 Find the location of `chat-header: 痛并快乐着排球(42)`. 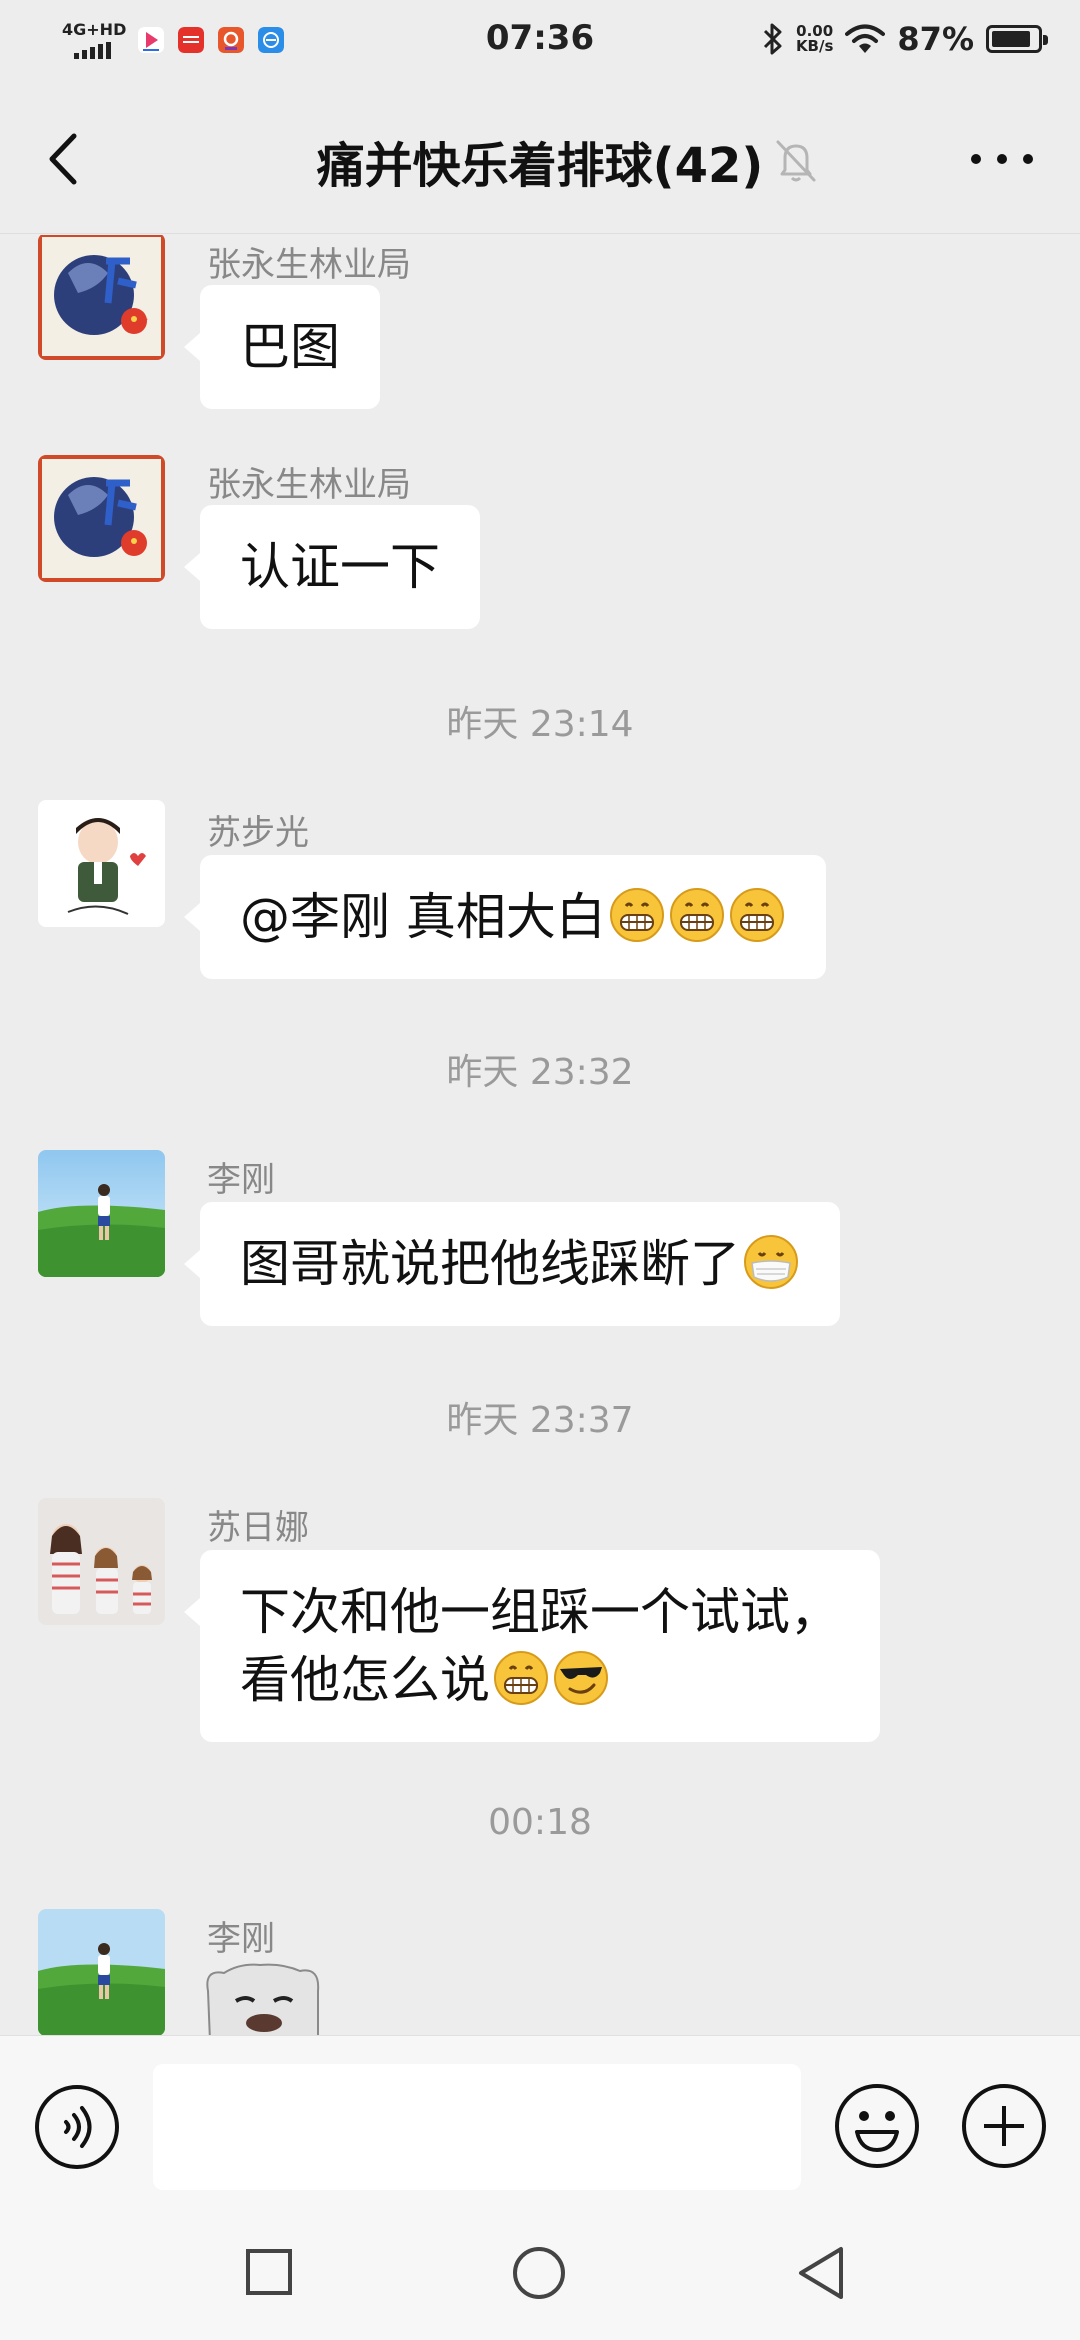

chat-header: 痛并快乐着排球(42) is located at coordinates (540, 159).